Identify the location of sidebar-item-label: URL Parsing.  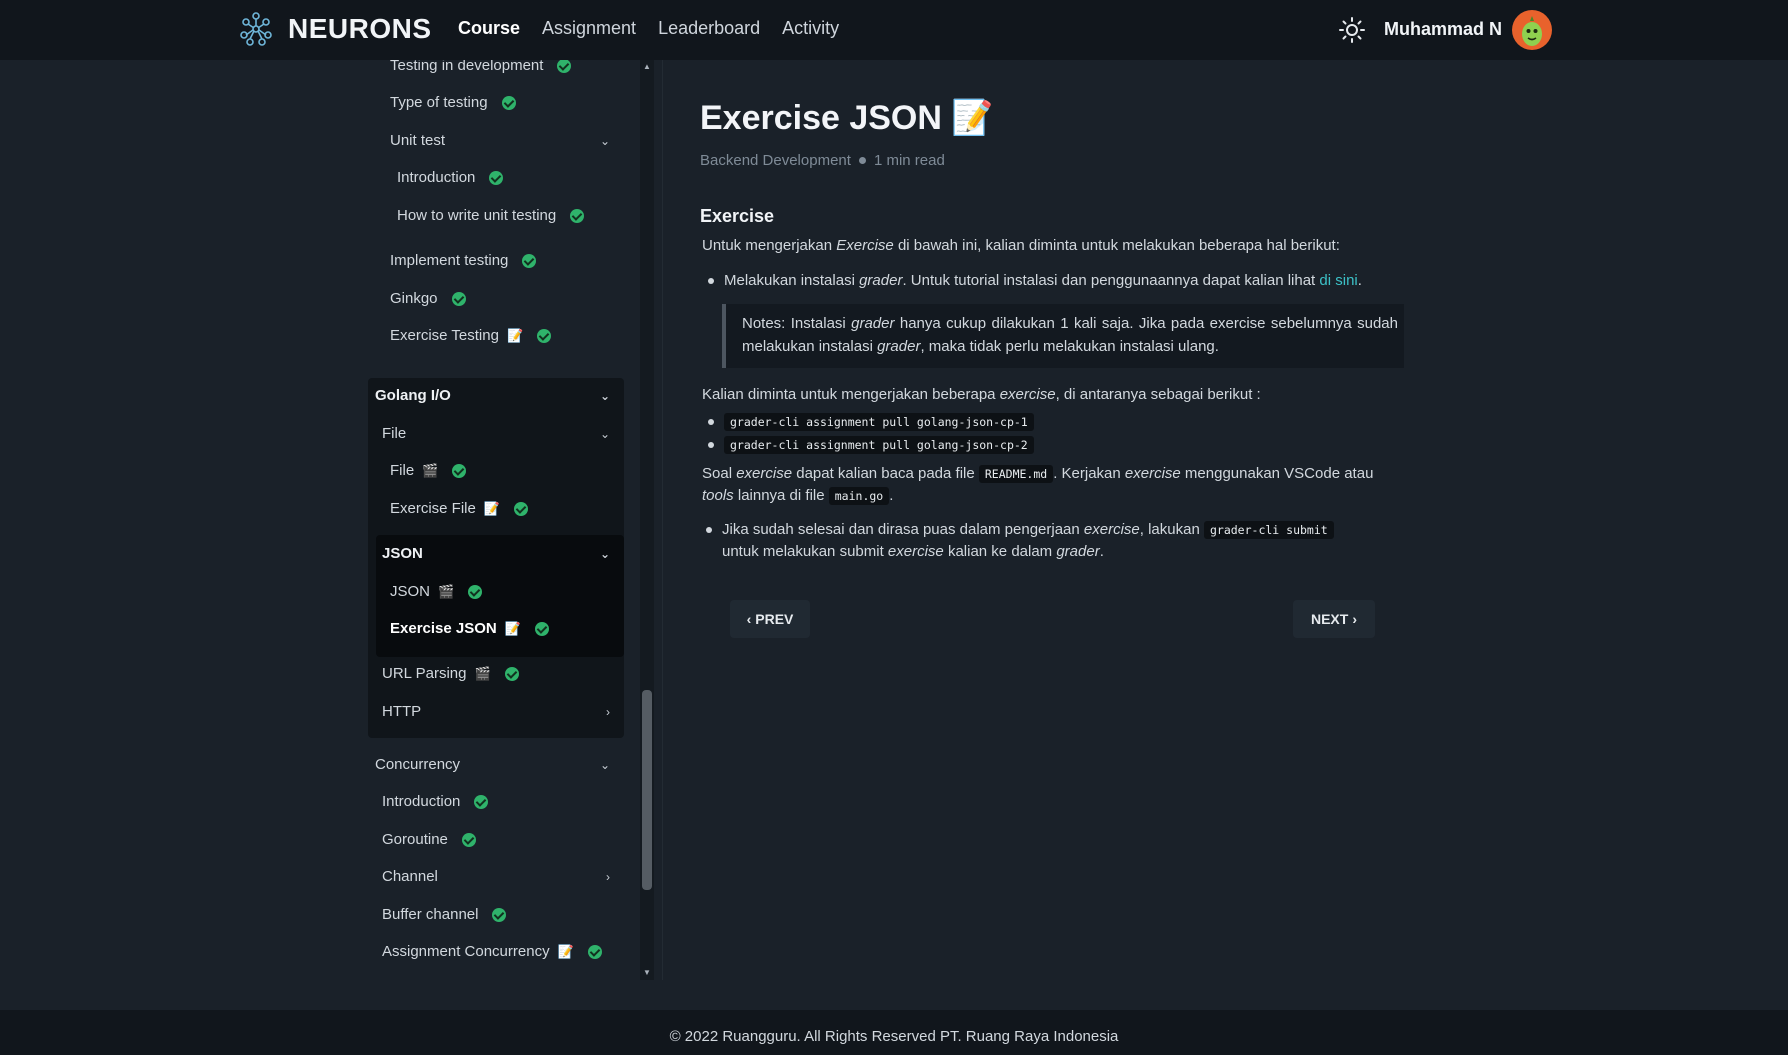
(424, 673).